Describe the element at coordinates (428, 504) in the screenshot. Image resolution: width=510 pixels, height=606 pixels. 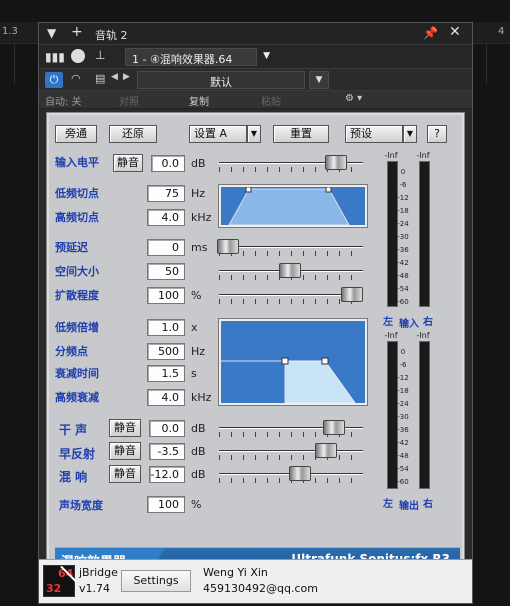
I see `output-right-label: 右` at that location.